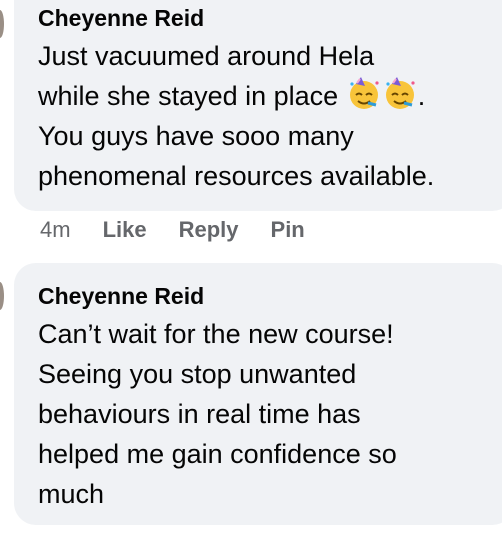 This screenshot has height=534, width=502. I want to click on like-button: Like, so click(125, 230).